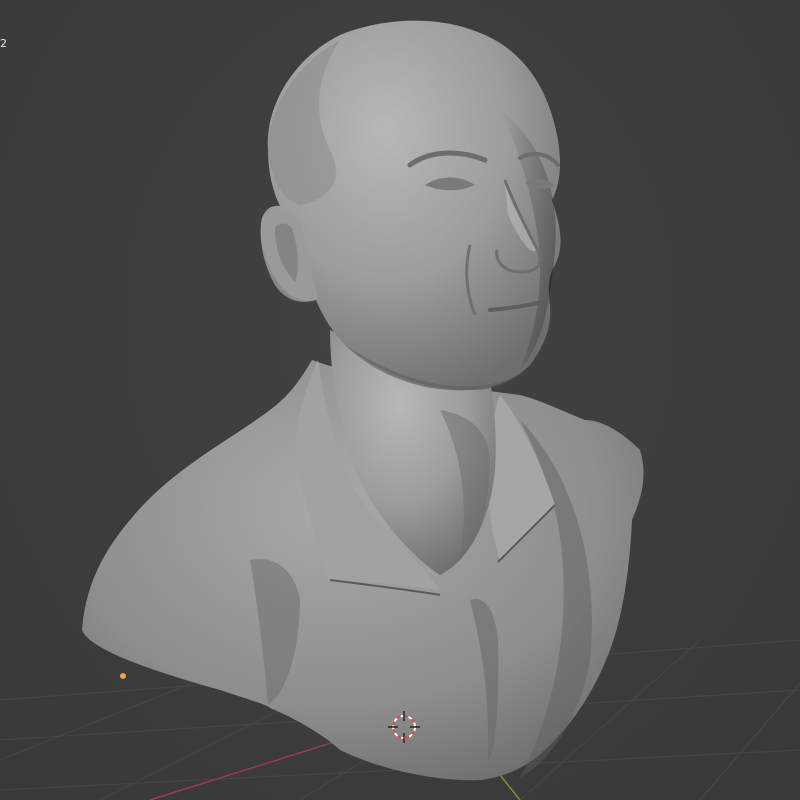 This screenshot has height=800, width=800. What do you see at coordinates (123, 676) in the screenshot?
I see `orange-origin-dot` at bounding box center [123, 676].